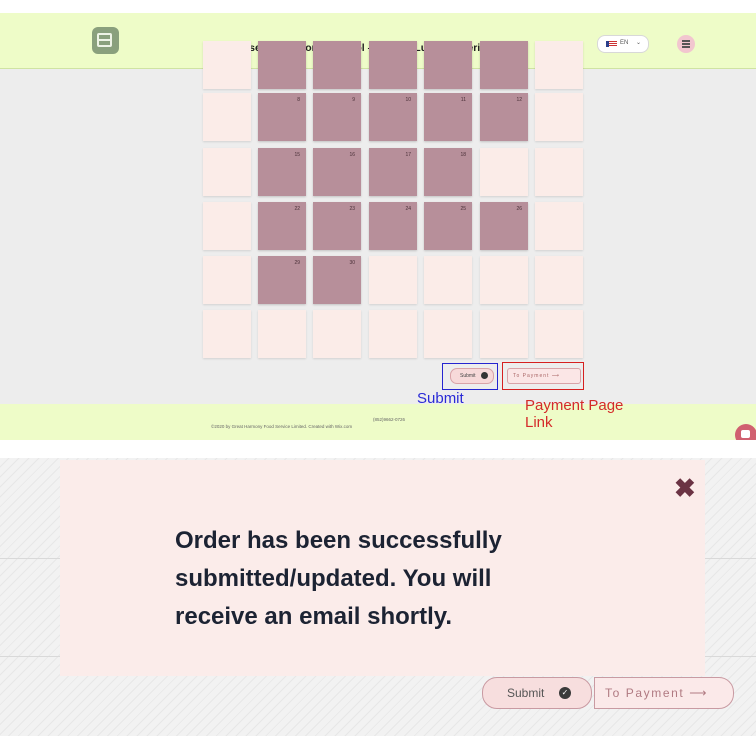 The image size is (756, 736). I want to click on submit-button: Submit ✓, so click(537, 693).